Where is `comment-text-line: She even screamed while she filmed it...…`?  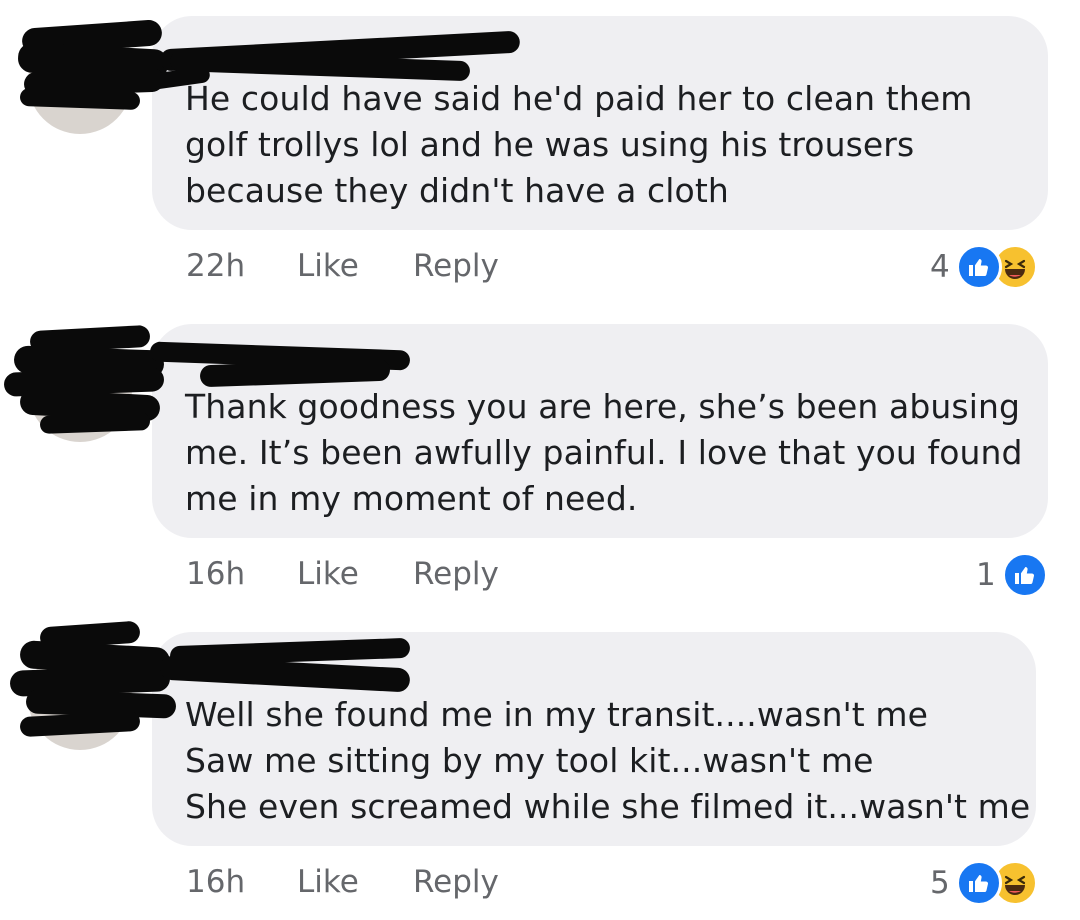
comment-text-line: She even screamed while she filmed it...… is located at coordinates (608, 806).